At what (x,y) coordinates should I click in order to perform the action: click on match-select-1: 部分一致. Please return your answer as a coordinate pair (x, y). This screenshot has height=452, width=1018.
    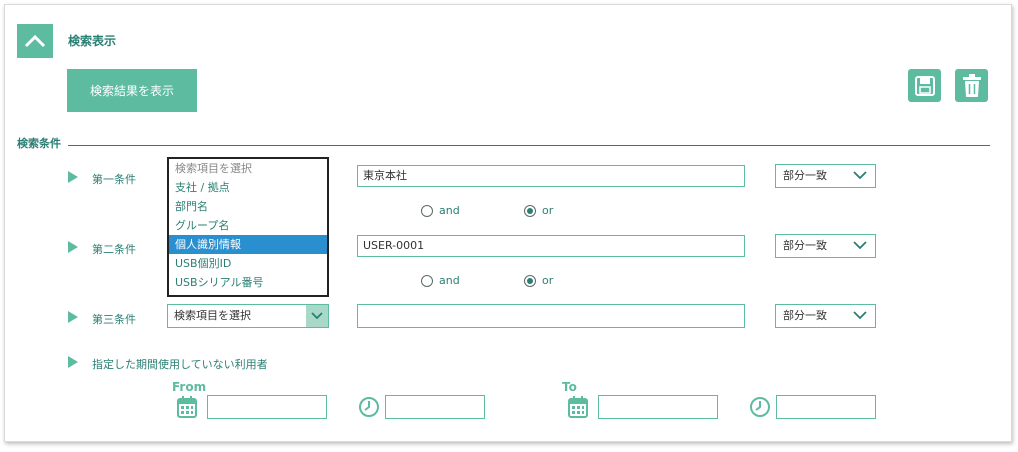
    Looking at the image, I should click on (825, 176).